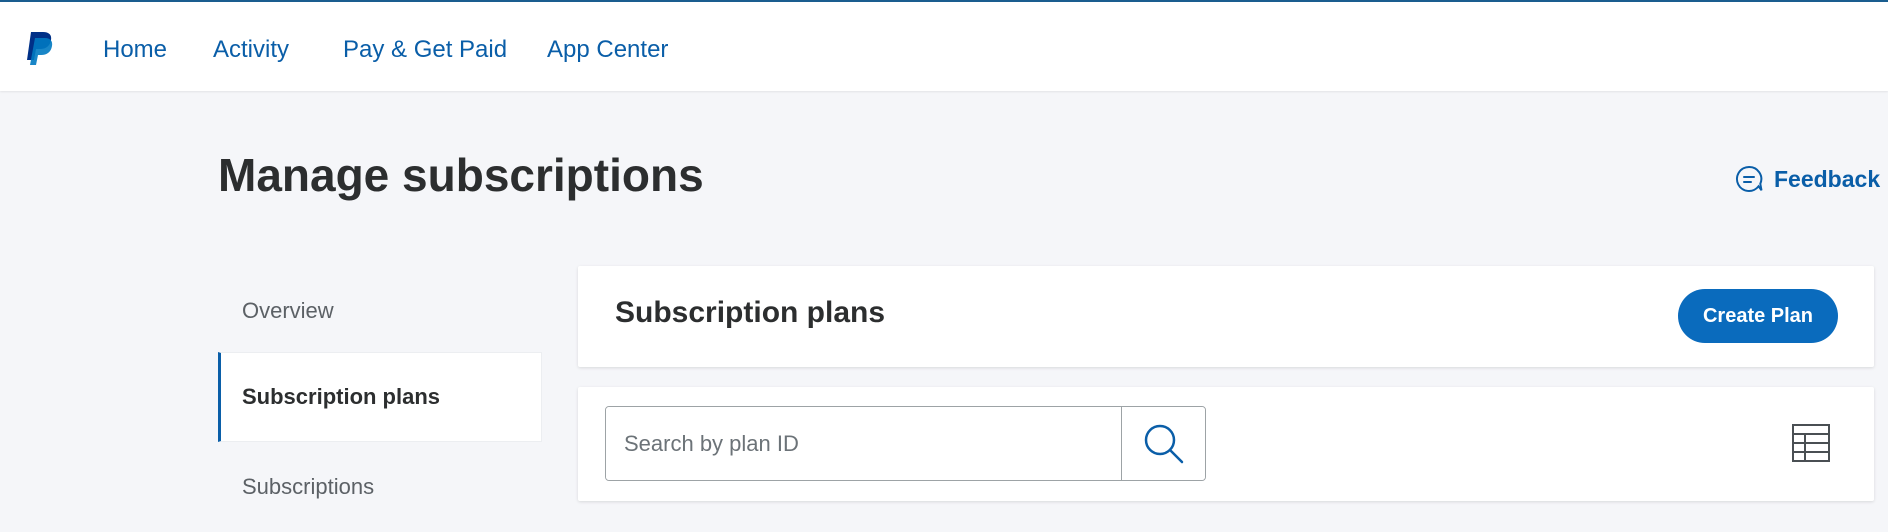 The image size is (1888, 532). I want to click on sidebar-item-label: Overview, so click(288, 310).